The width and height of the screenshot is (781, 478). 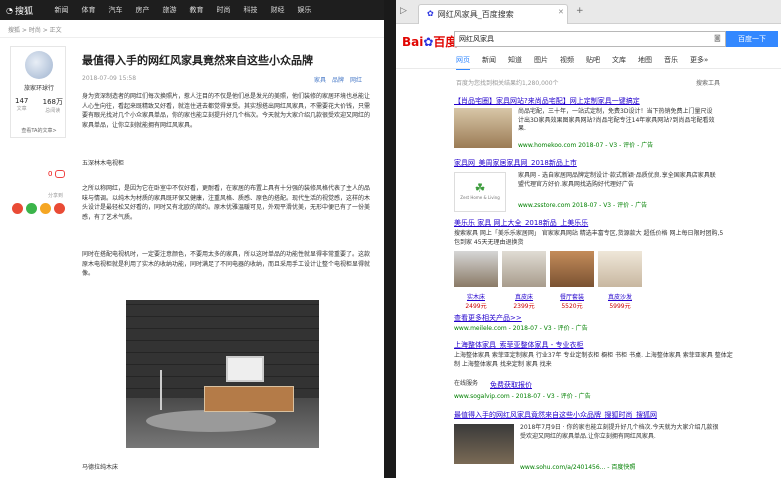 I want to click on nav-item: 体育, so click(x=88, y=10).